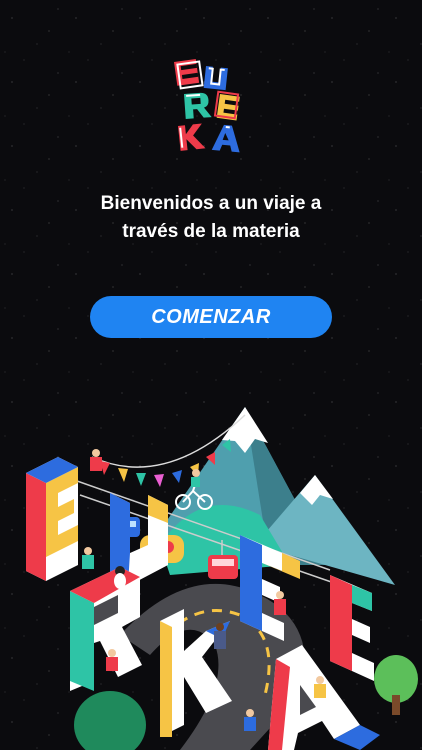 The height and width of the screenshot is (750, 422). Describe the element at coordinates (215, 78) in the screenshot. I see `logo-letter-u` at that location.